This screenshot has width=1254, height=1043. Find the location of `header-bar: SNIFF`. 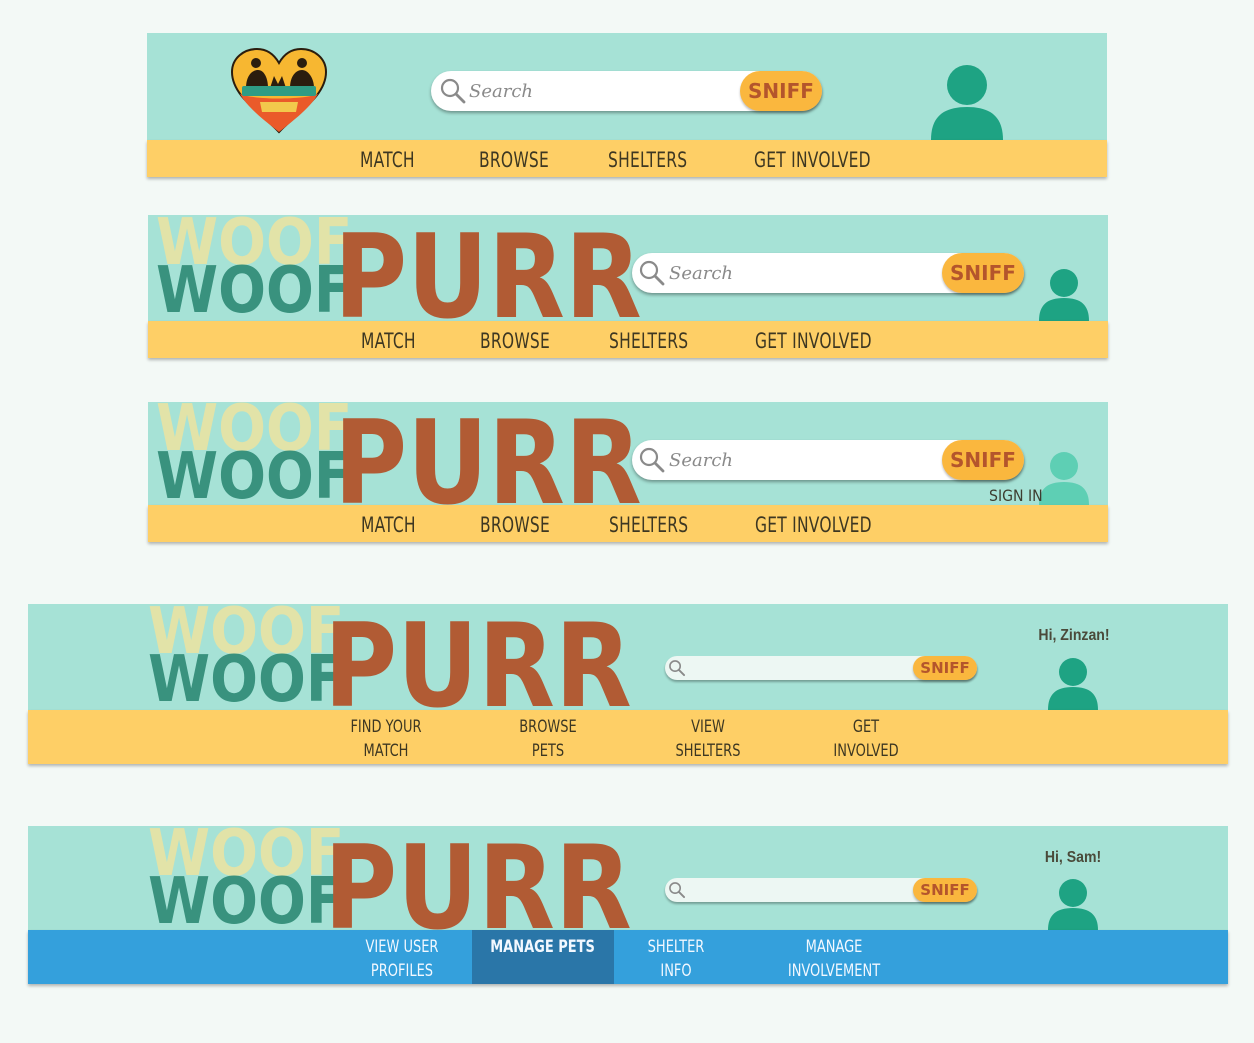

header-bar: SNIFF is located at coordinates (627, 86).